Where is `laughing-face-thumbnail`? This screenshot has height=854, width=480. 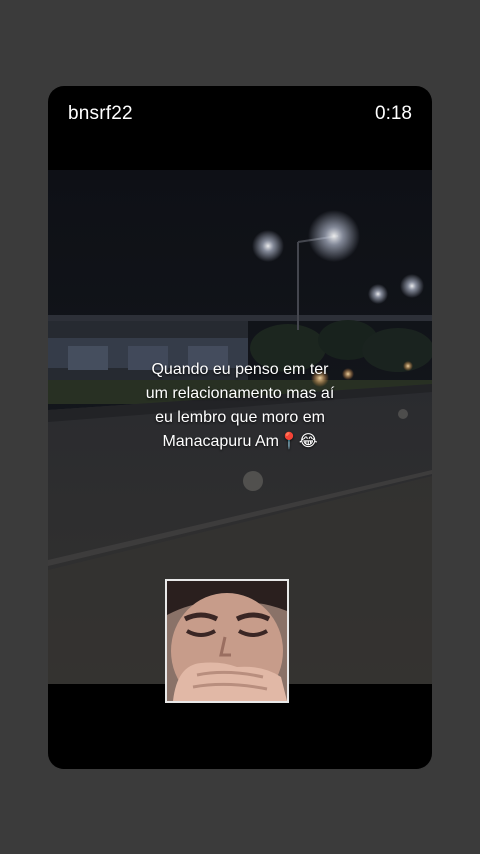
laughing-face-thumbnail is located at coordinates (227, 641).